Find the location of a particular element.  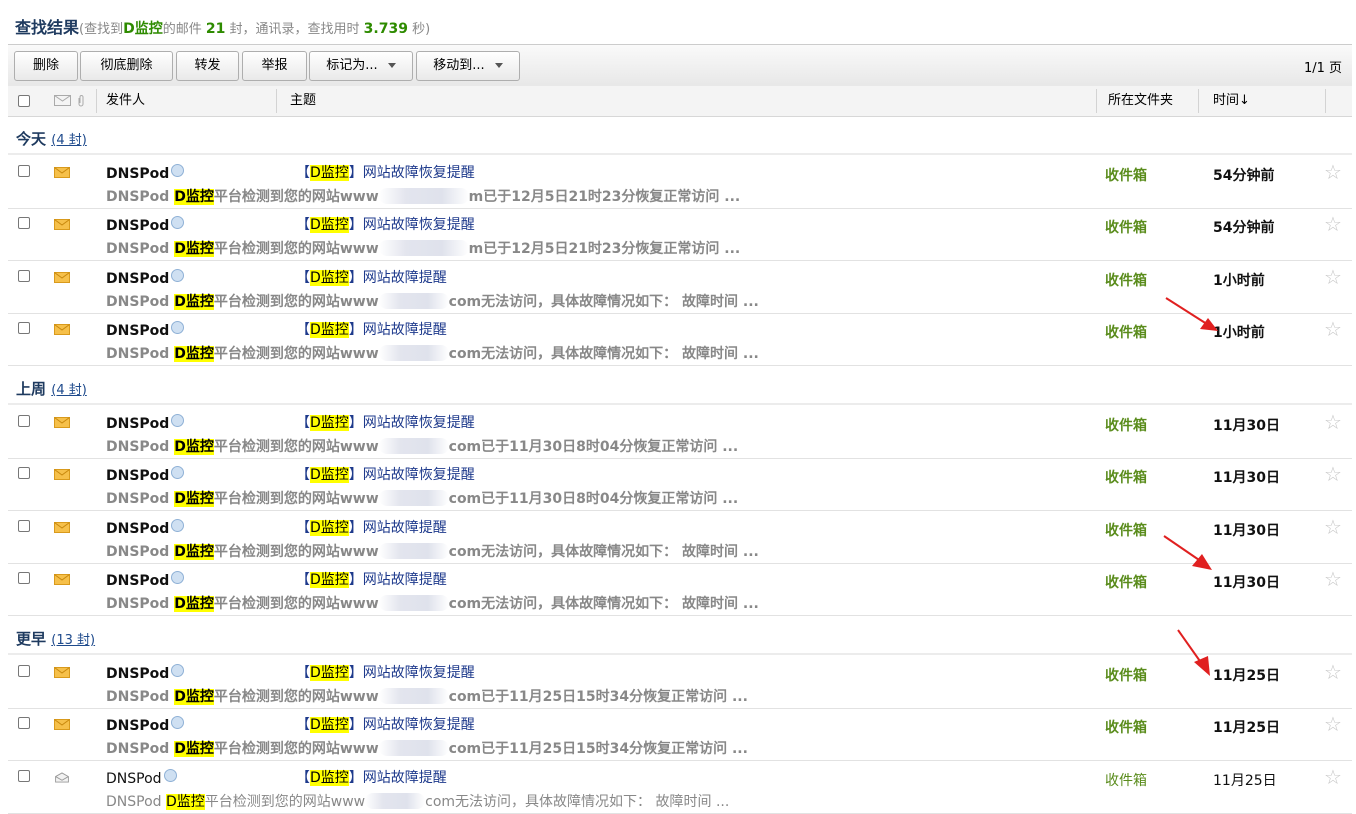

report-button: 举报 is located at coordinates (274, 66).